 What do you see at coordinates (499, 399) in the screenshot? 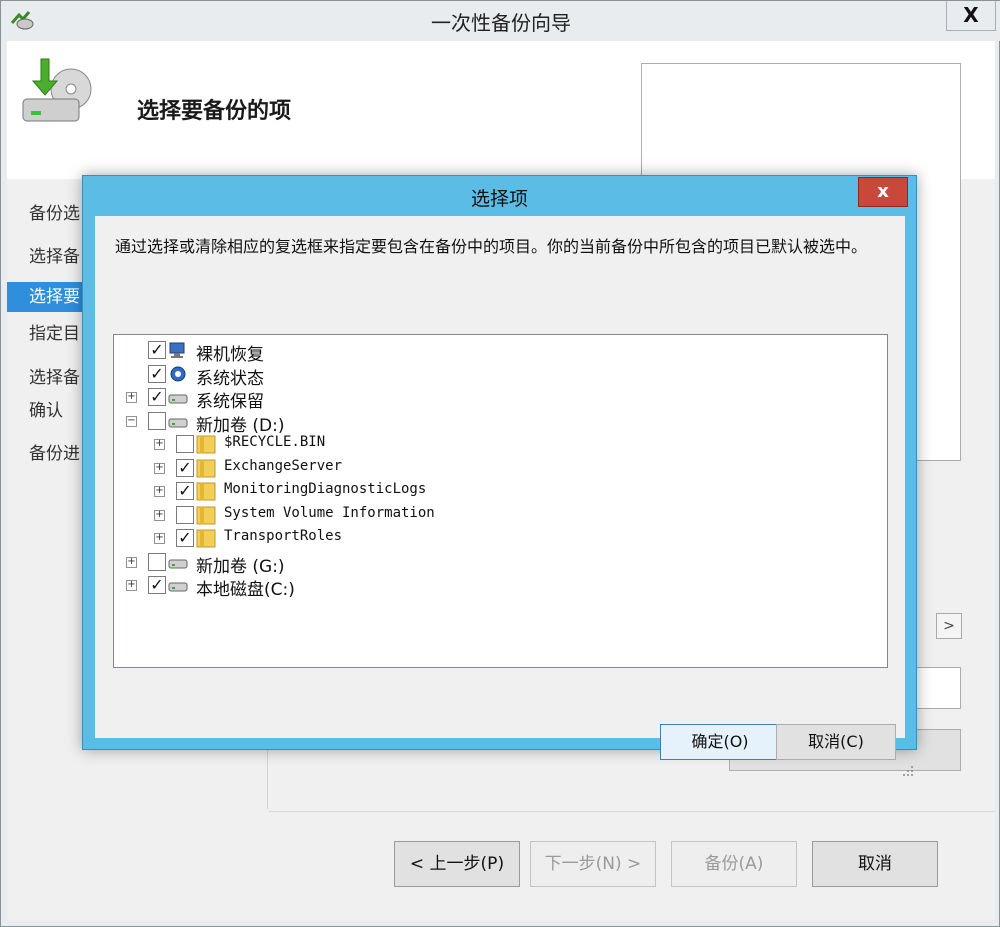
I see `tree-item: + ✓ 系统保留` at bounding box center [499, 399].